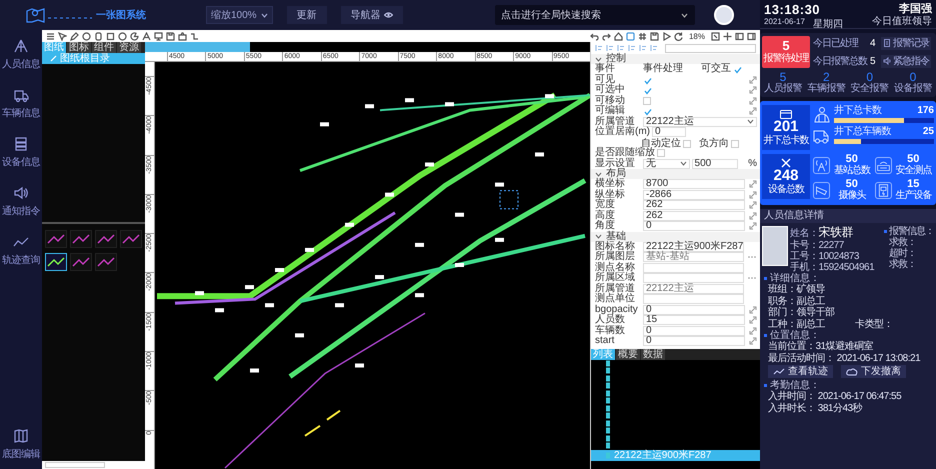  I want to click on panel-tab: 概要, so click(628, 354).